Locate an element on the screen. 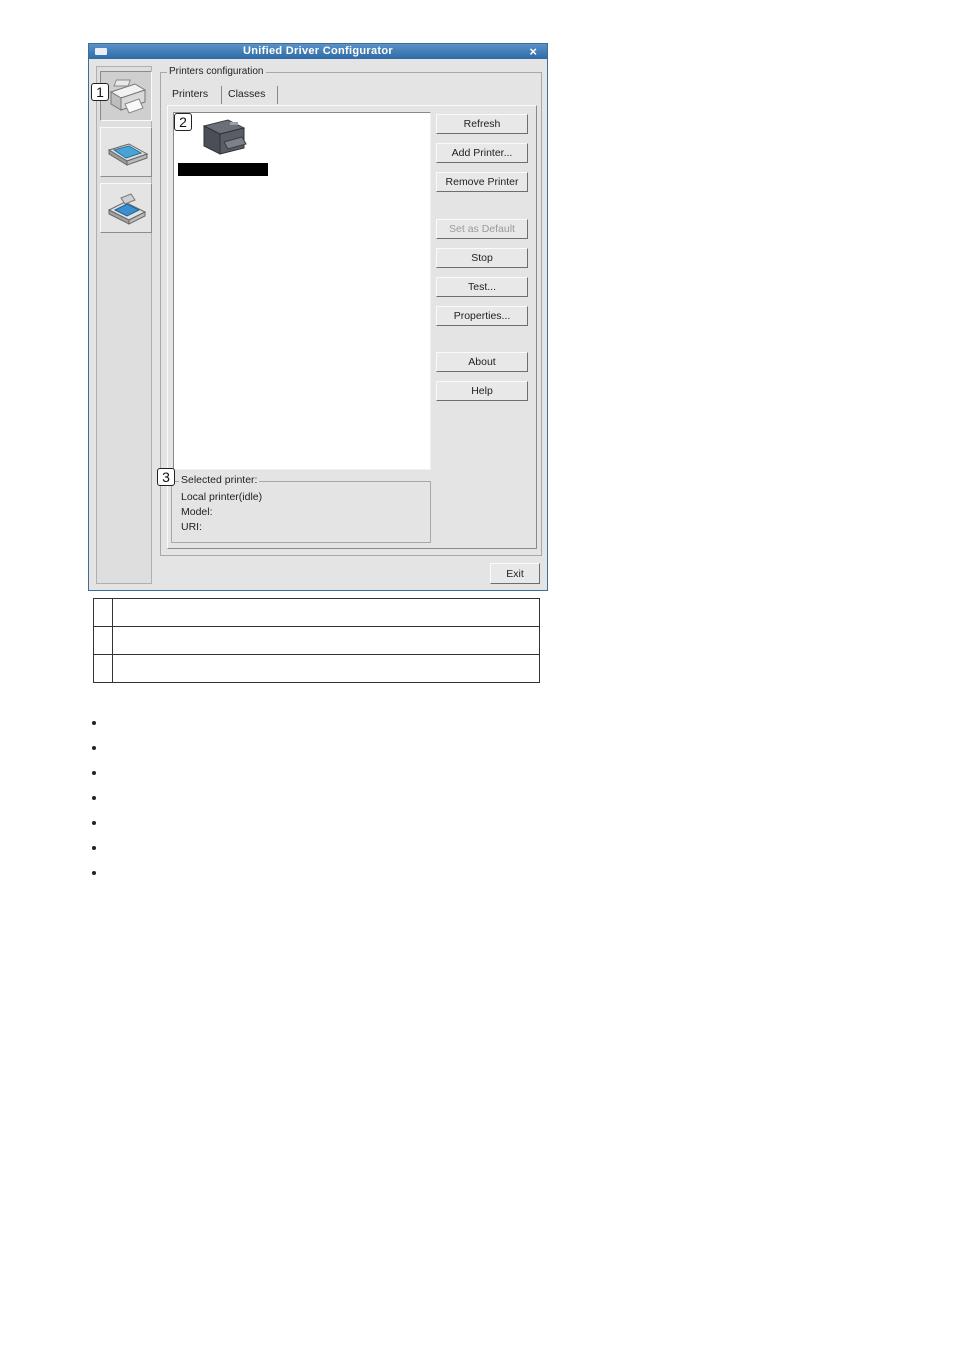  port-icon is located at coordinates (127, 209).